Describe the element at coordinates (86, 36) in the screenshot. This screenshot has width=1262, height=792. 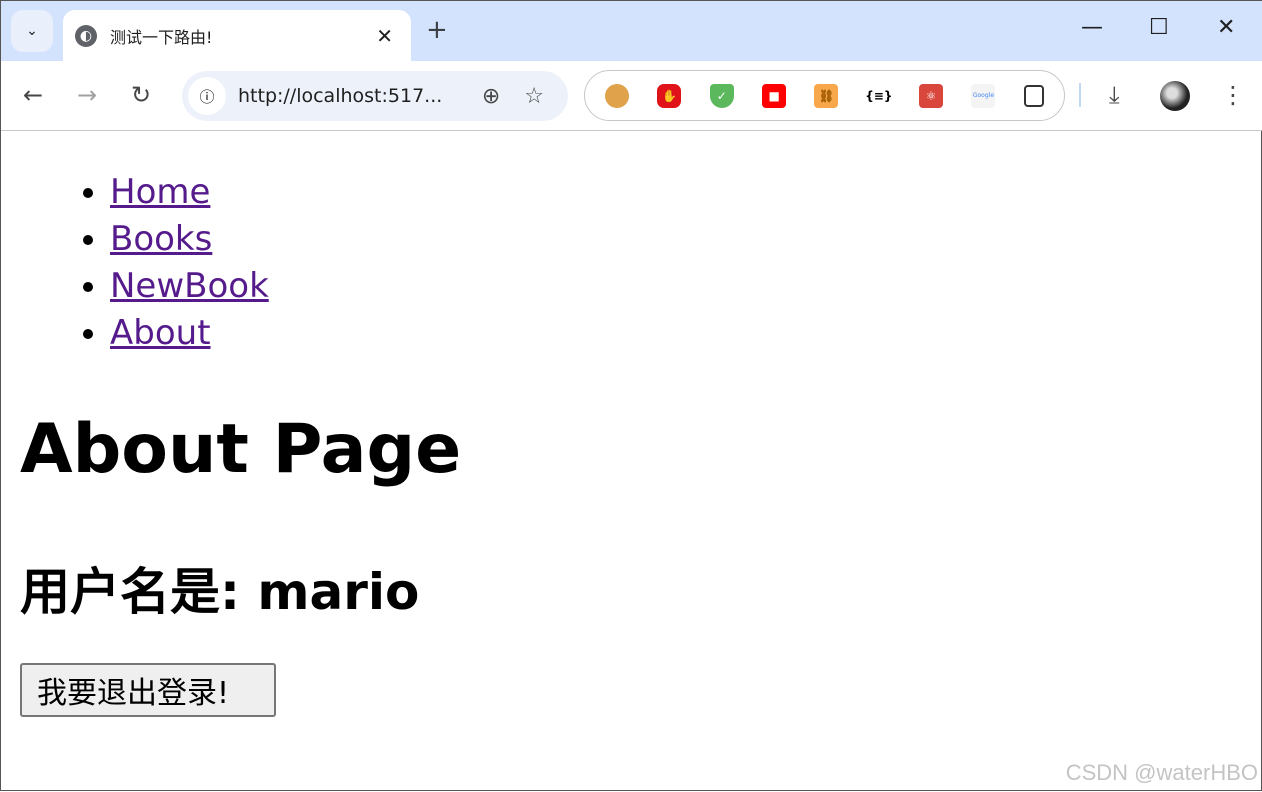
I see `globe-icon: ◐` at that location.